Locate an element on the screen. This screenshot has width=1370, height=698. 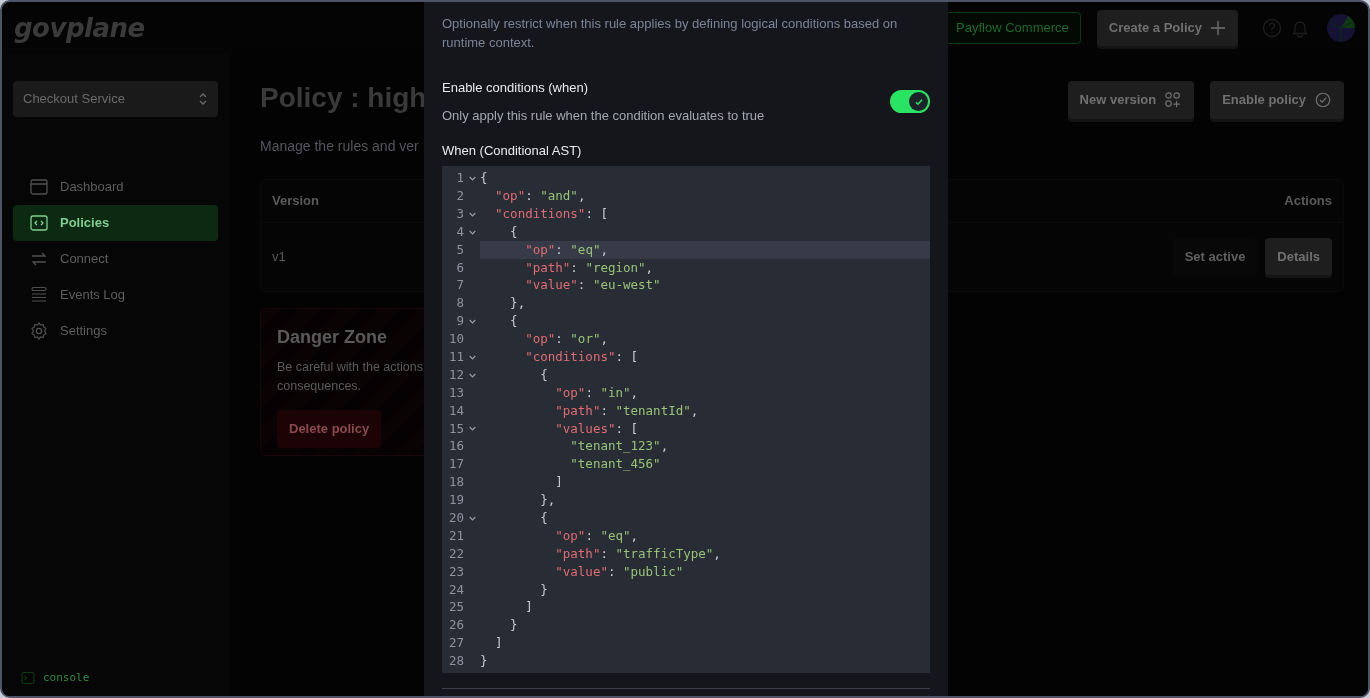
danger-zone-text: Be careful with the actions is located at coordinates (350, 368).